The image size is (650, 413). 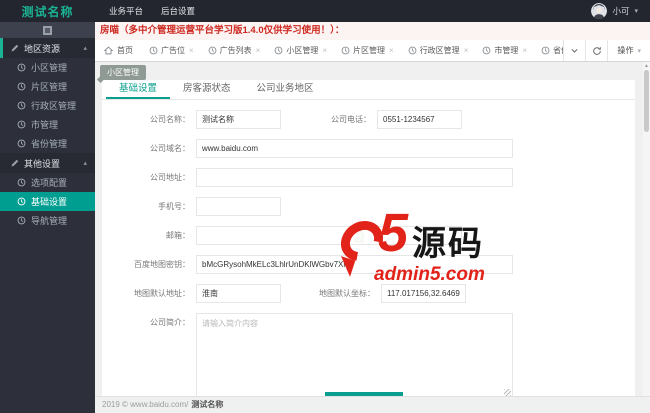 What do you see at coordinates (162, 264) in the screenshot?
I see `baidu-map-key-label: 百度地图密钥：` at bounding box center [162, 264].